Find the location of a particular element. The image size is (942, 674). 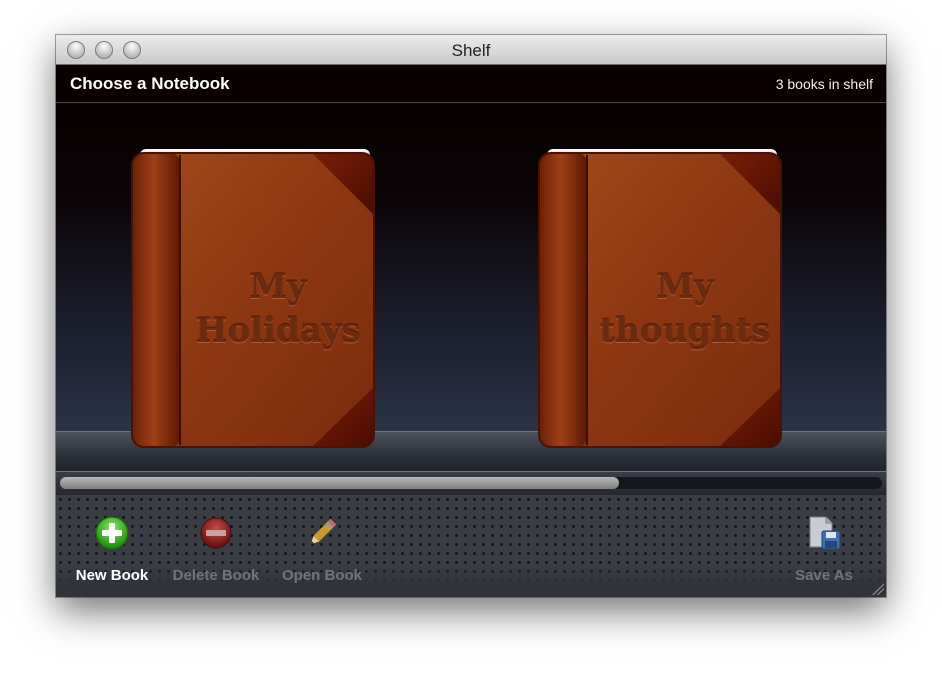

delete-book-button: Delete Book is located at coordinates (216, 546).